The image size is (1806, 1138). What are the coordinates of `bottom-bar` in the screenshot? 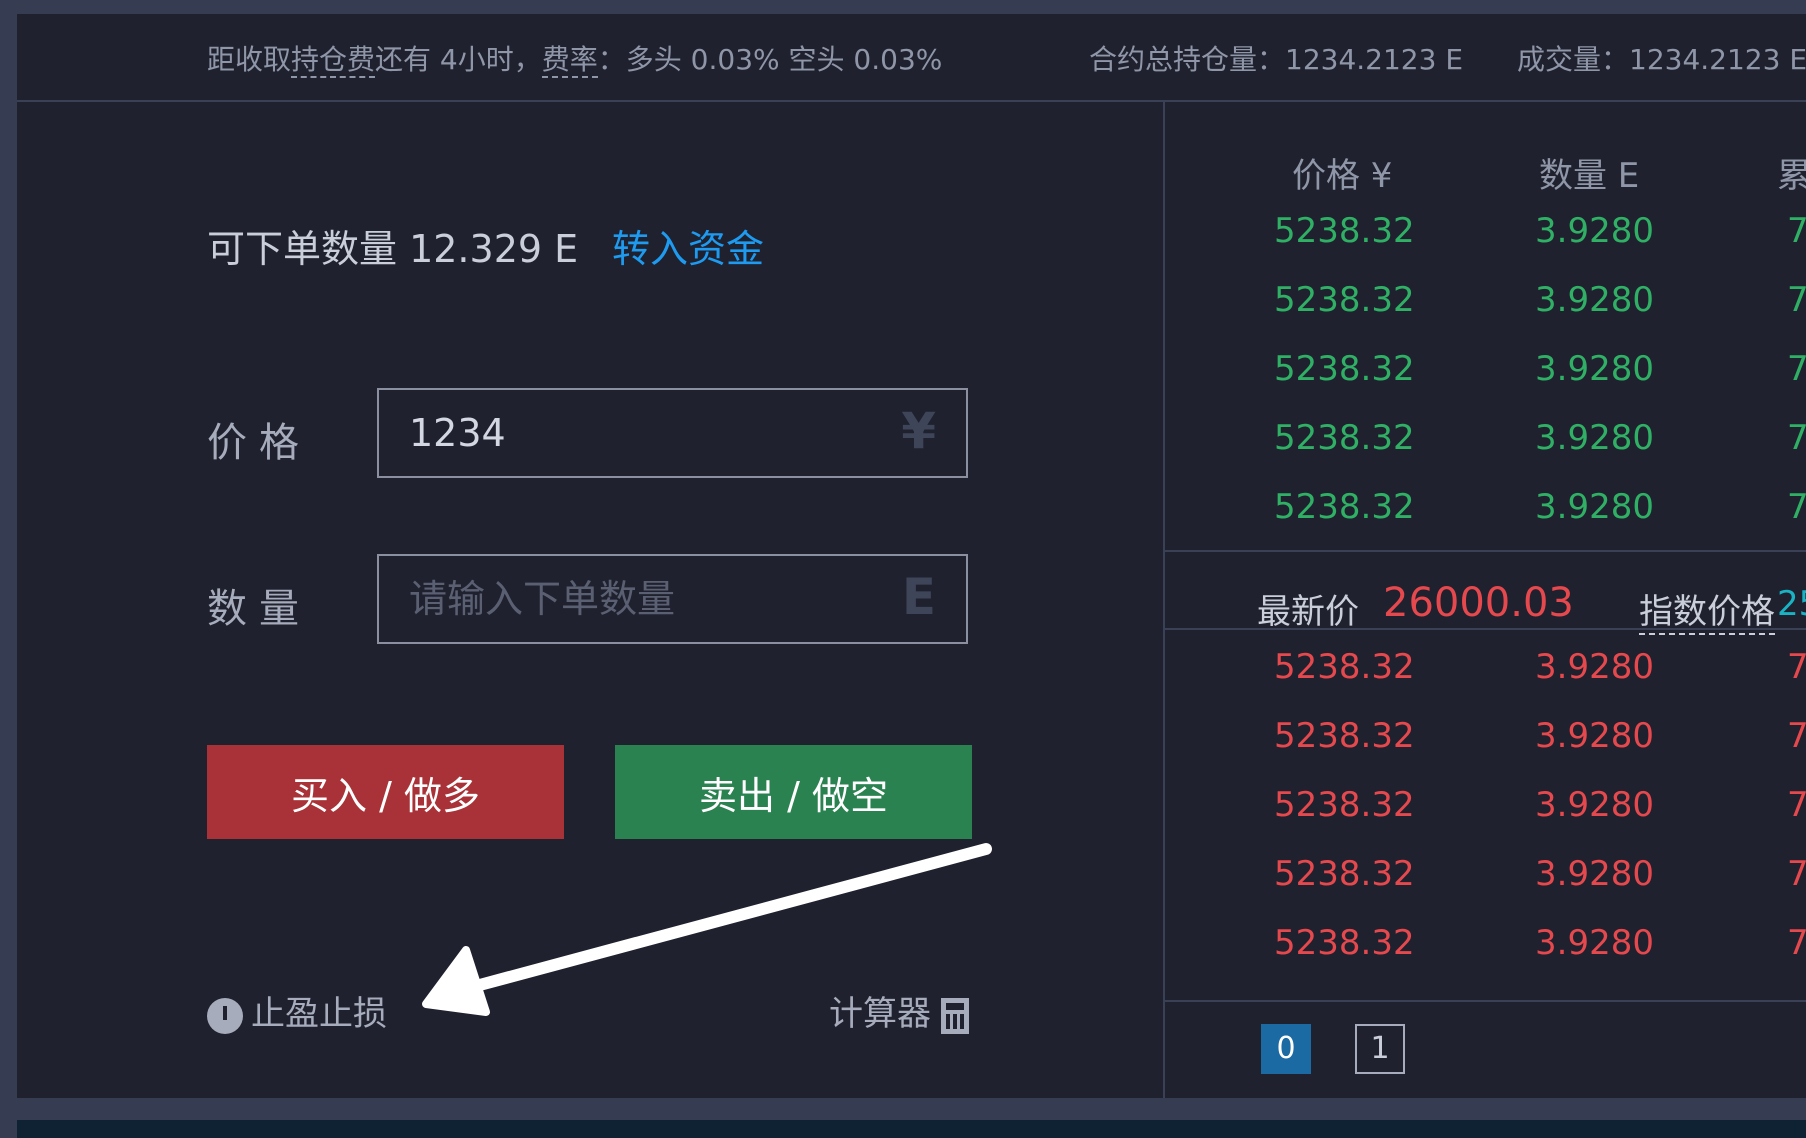 It's located at (911, 1129).